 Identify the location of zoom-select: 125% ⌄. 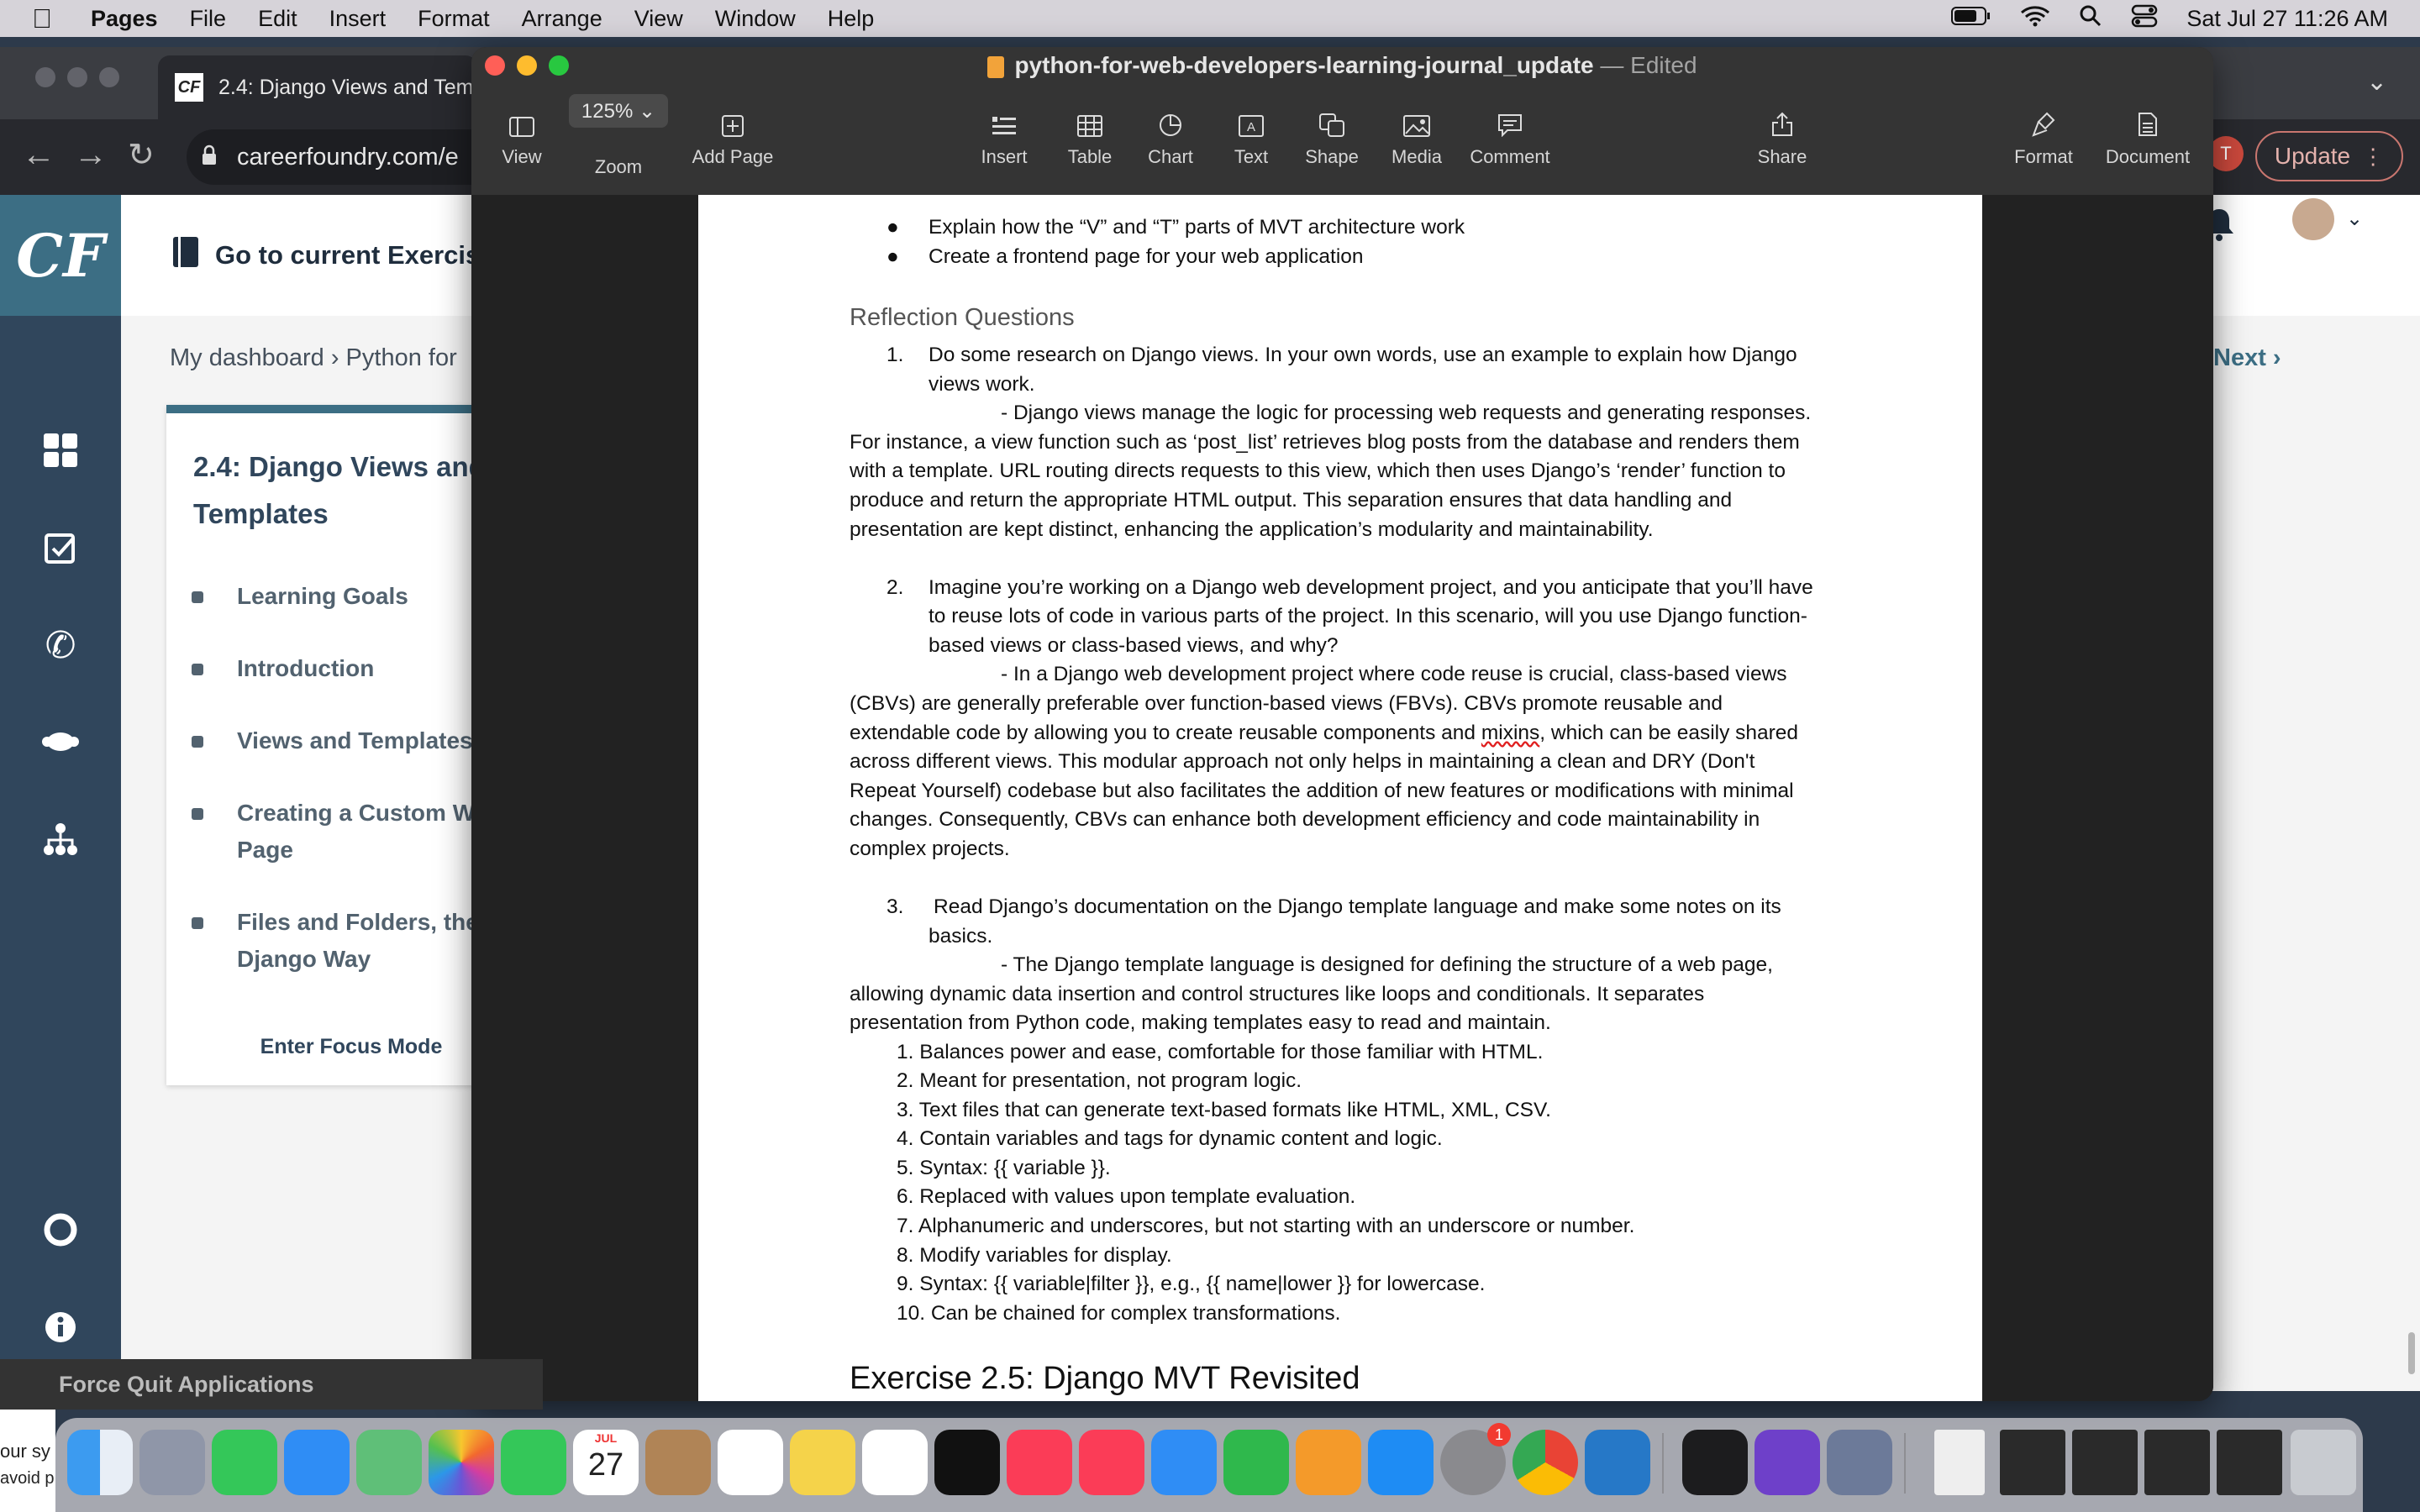
(618, 111).